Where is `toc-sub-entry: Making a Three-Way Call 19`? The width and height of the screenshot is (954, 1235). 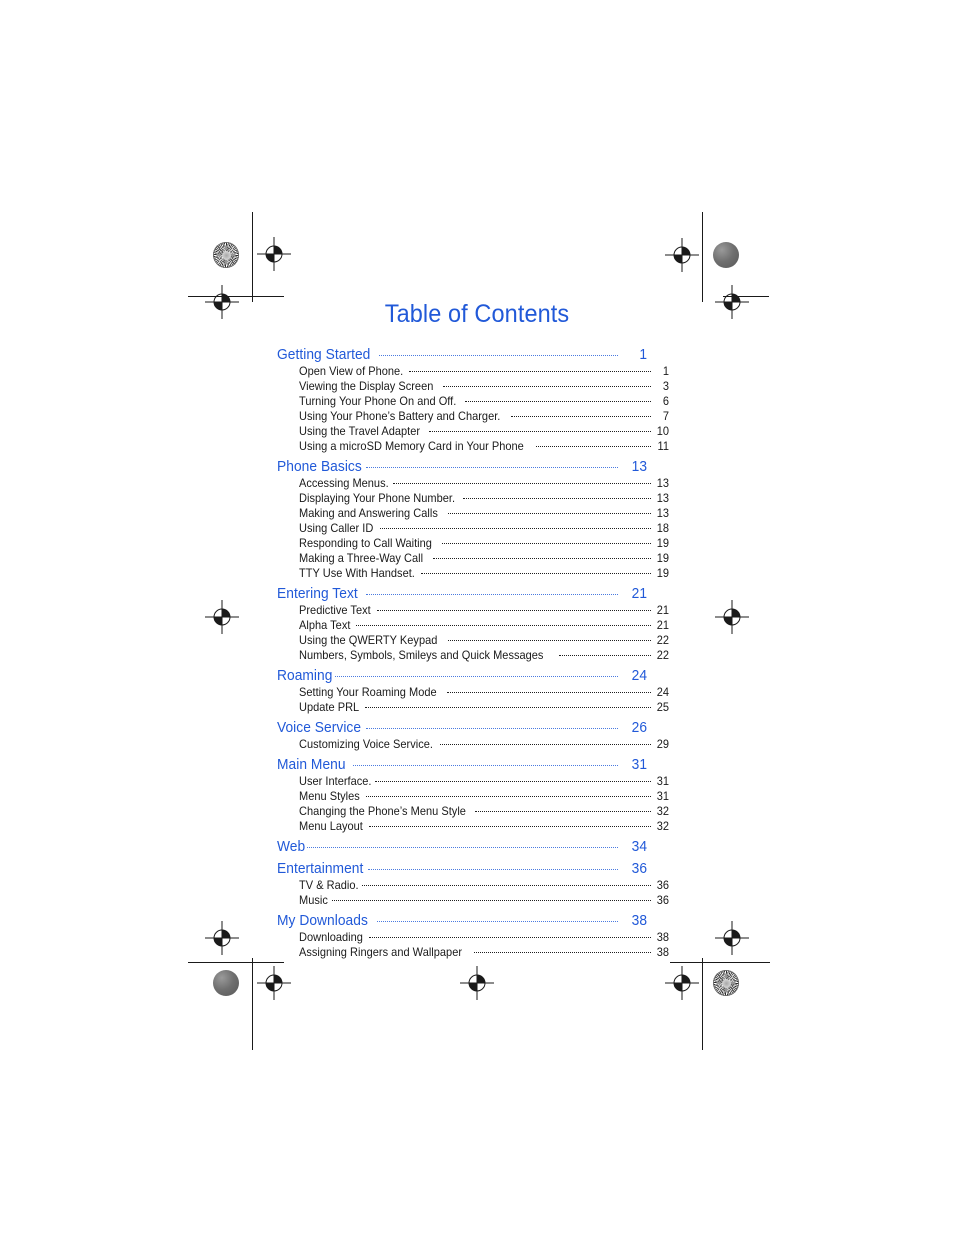
toc-sub-entry: Making a Three-Way Call 19 is located at coordinates (484, 557).